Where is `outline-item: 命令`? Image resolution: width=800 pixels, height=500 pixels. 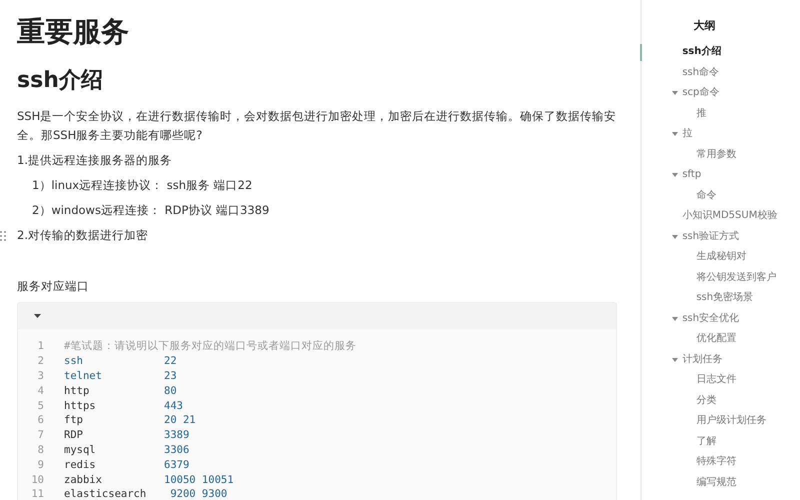 outline-item: 命令 is located at coordinates (736, 196).